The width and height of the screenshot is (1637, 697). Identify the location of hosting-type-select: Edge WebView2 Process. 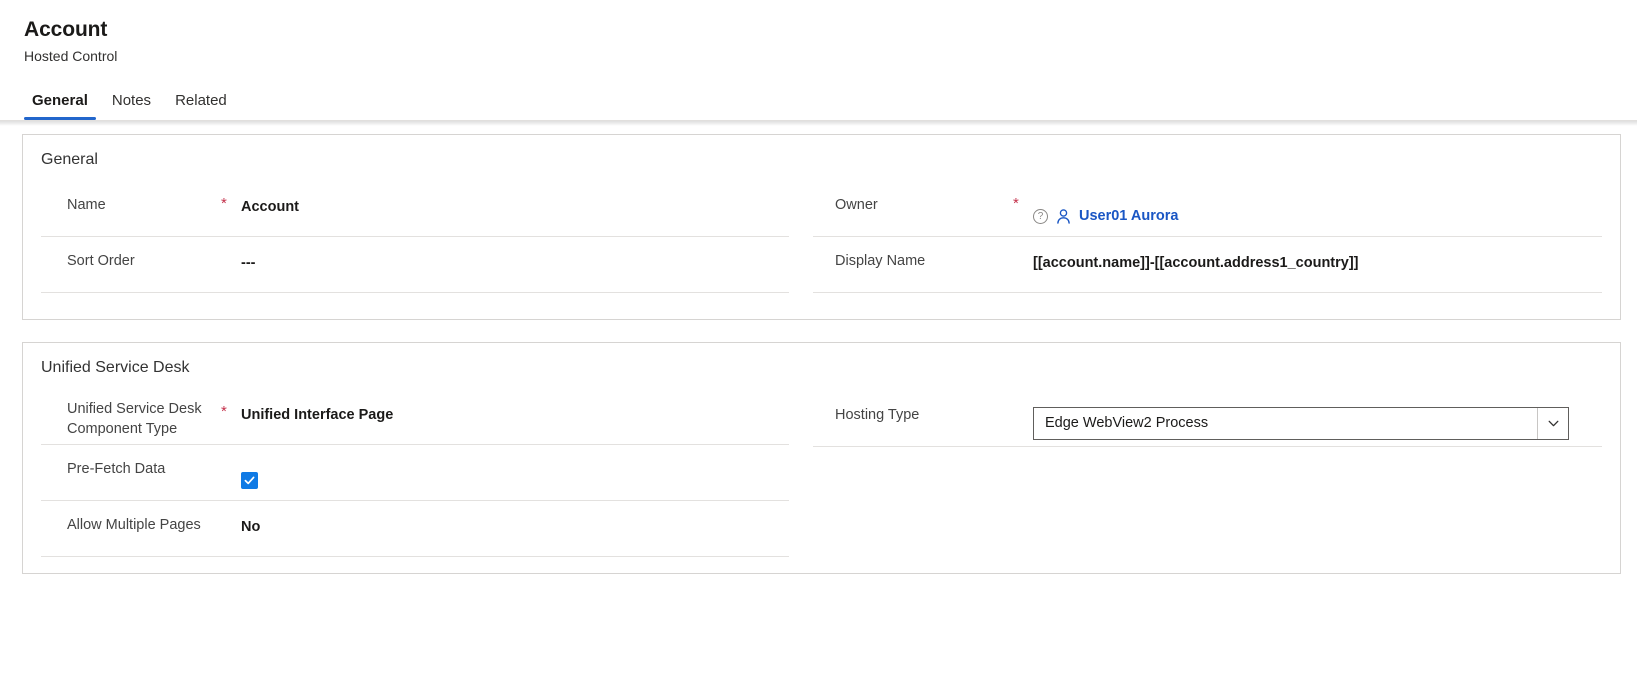
(1301, 423).